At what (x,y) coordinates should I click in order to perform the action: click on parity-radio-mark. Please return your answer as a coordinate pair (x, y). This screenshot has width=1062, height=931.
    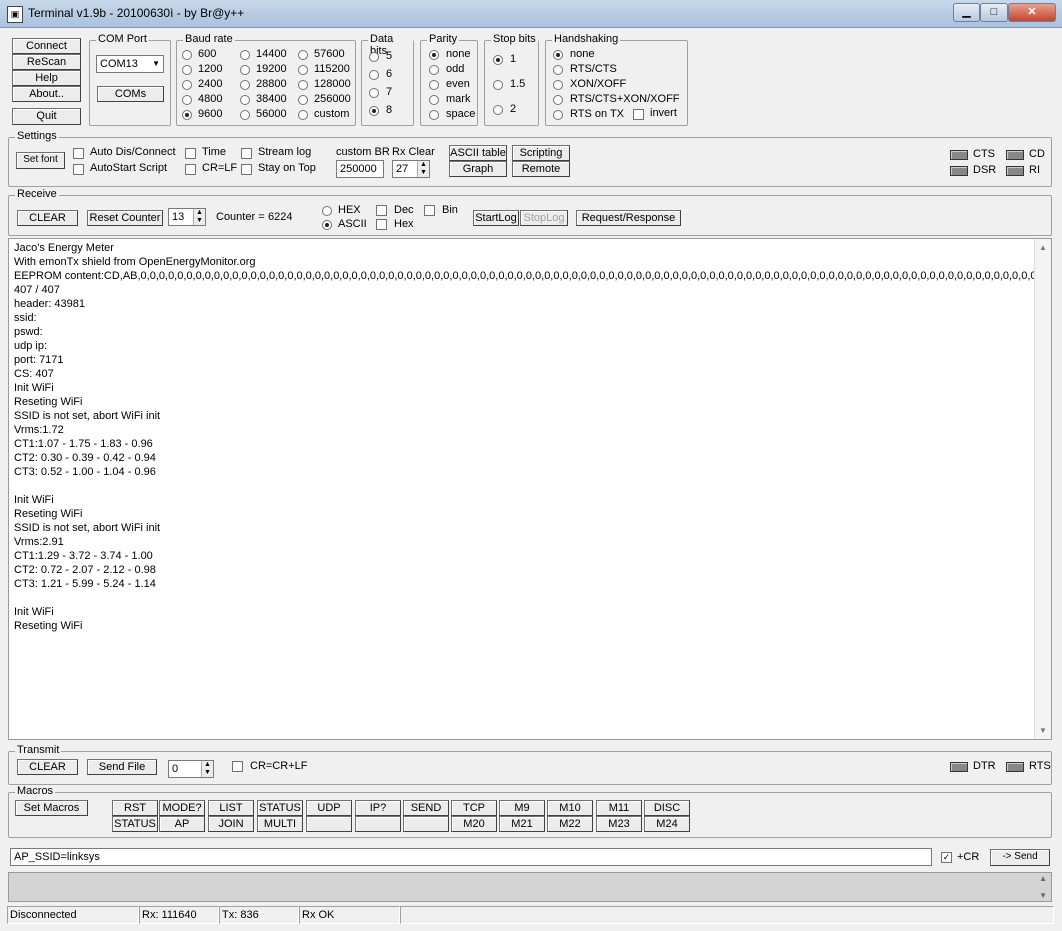
    Looking at the image, I should click on (434, 100).